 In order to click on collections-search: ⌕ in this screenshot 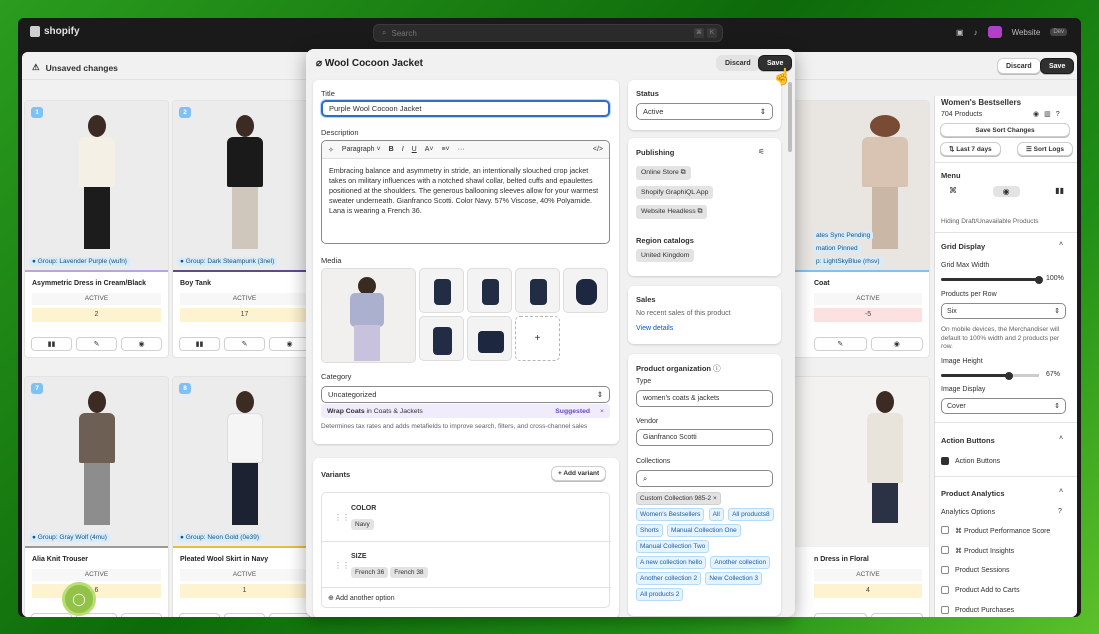, I will do `click(704, 478)`.